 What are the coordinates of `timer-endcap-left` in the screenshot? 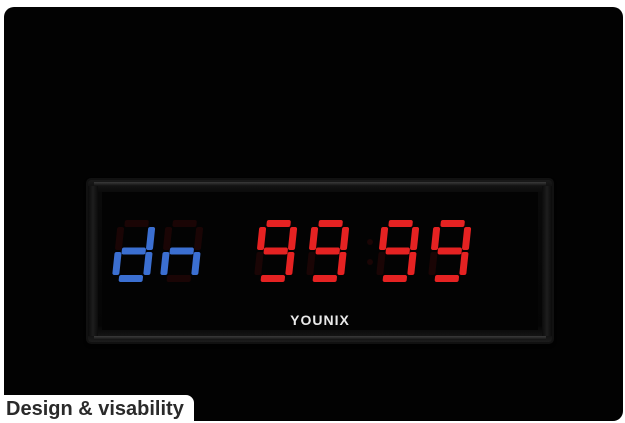 It's located at (93, 261).